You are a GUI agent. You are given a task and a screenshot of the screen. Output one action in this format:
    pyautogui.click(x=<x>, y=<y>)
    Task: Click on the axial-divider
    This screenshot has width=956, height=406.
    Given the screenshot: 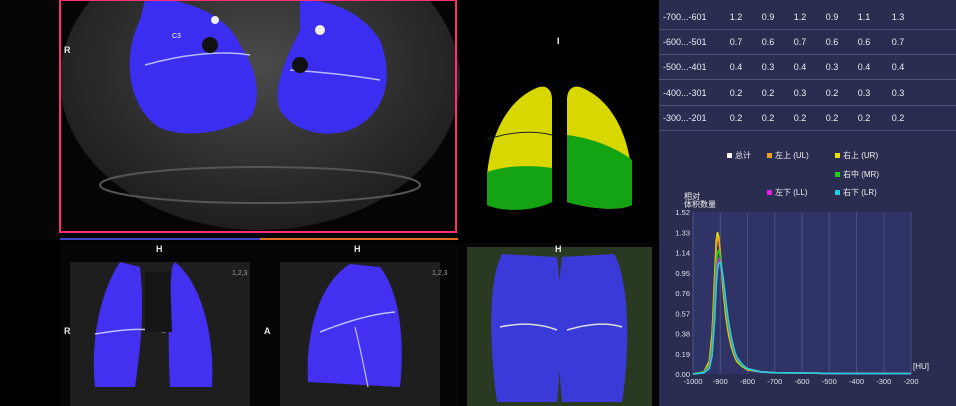 What is the action you would take?
    pyautogui.click(x=160, y=239)
    